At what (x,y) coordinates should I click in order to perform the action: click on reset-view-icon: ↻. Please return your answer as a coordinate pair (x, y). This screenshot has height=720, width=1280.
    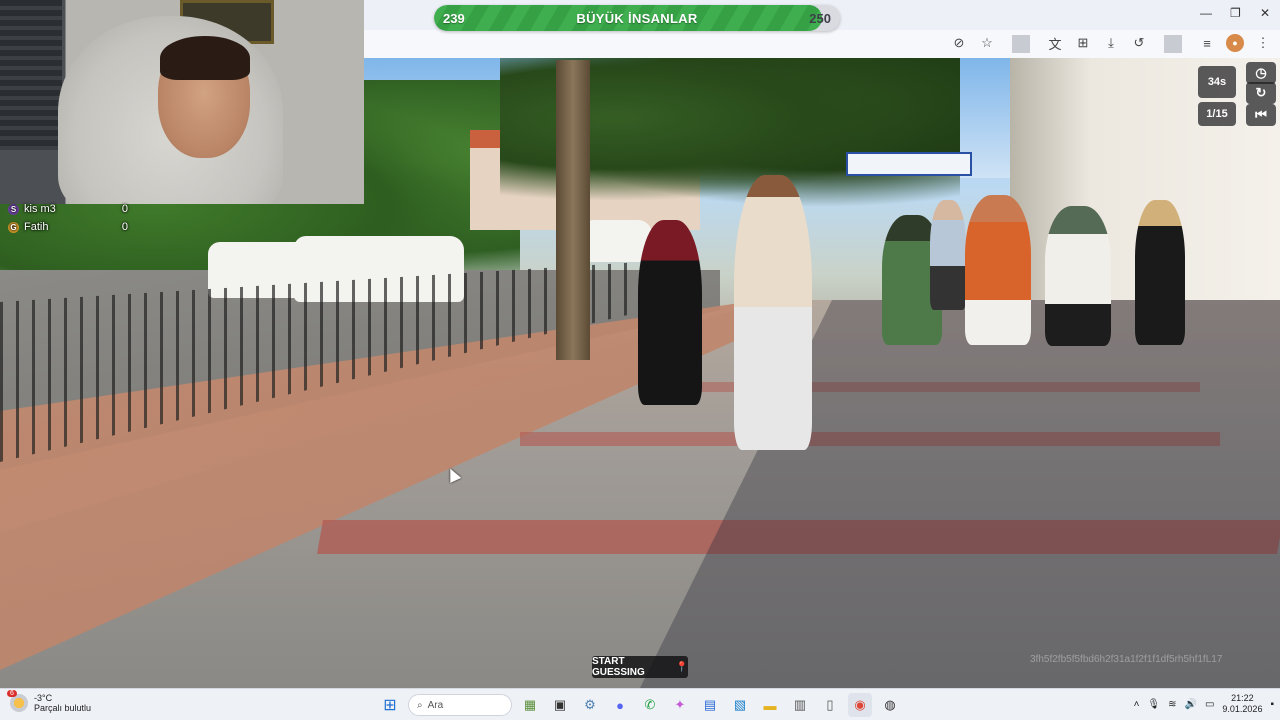
    Looking at the image, I should click on (1261, 93).